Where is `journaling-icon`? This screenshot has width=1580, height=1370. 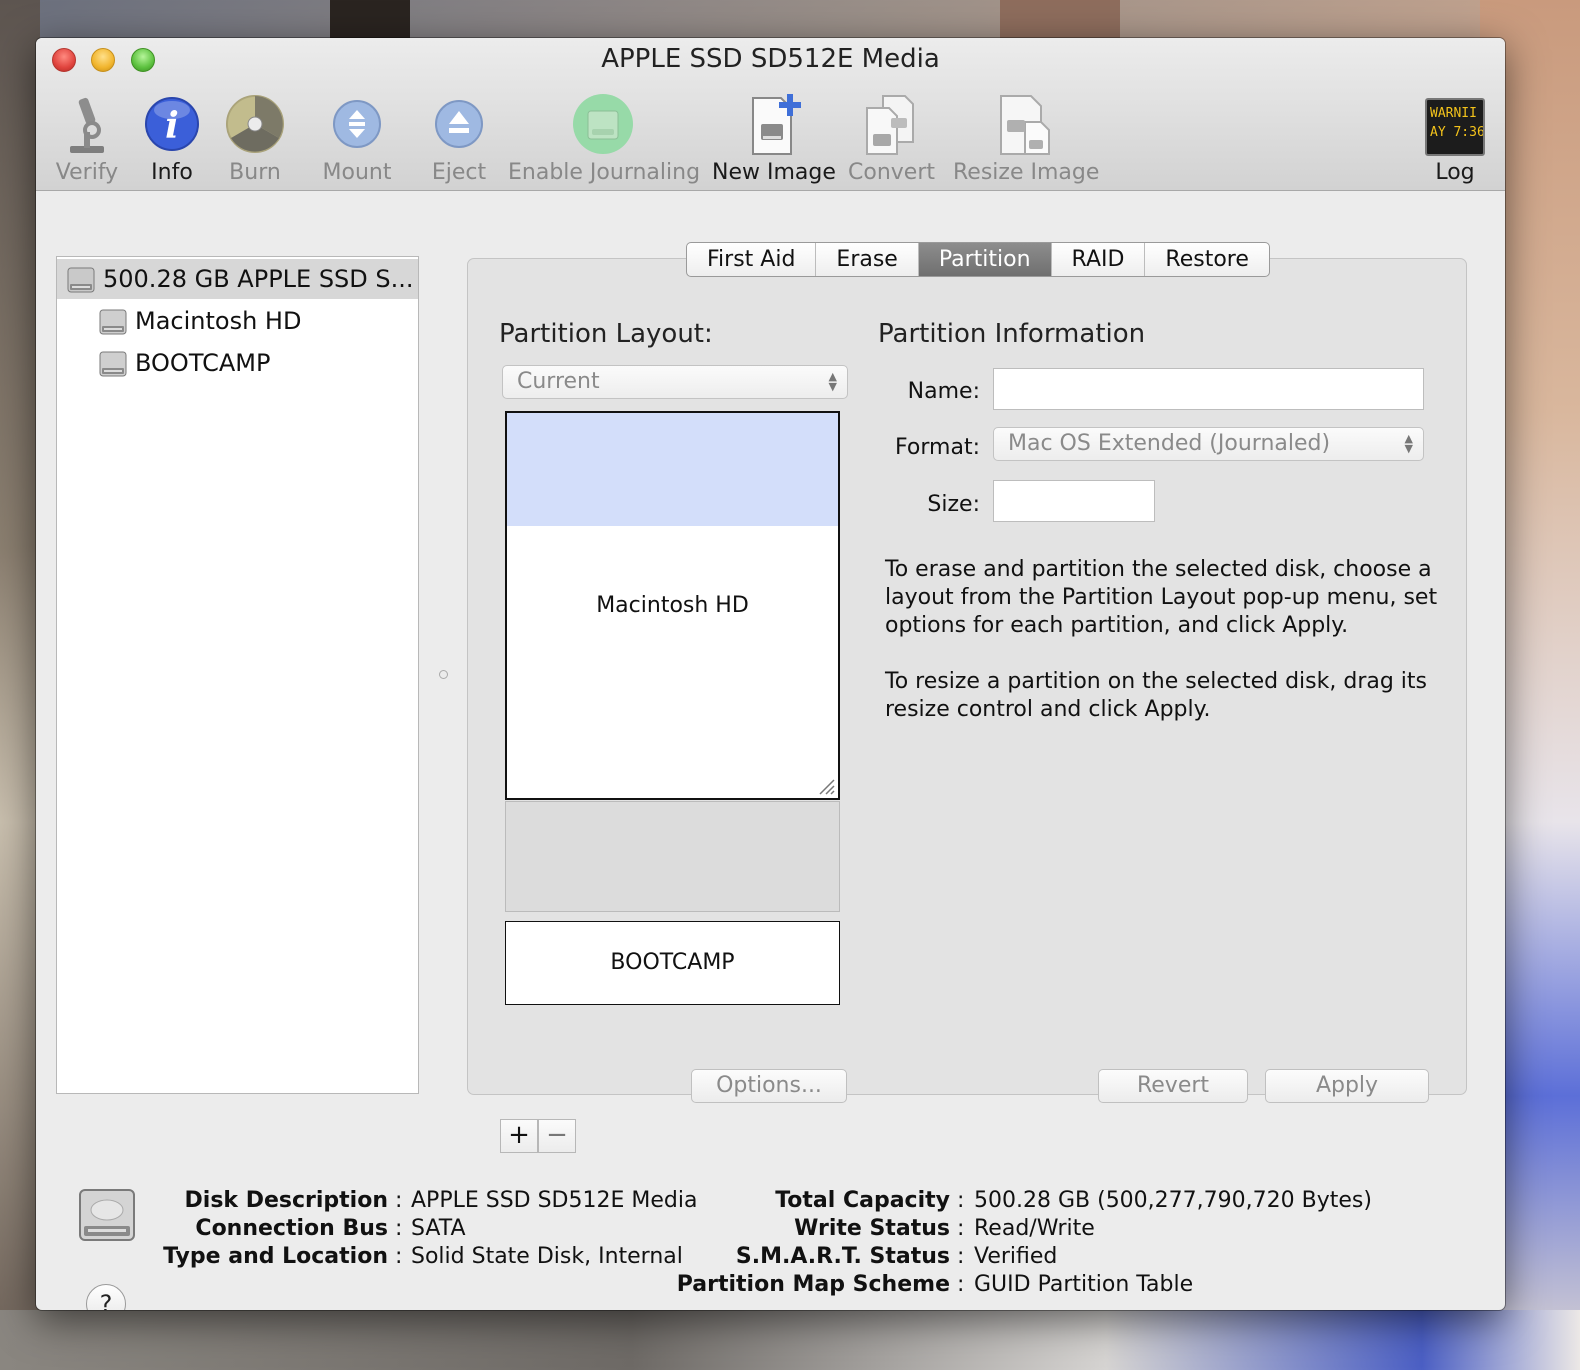
journaling-icon is located at coordinates (603, 125).